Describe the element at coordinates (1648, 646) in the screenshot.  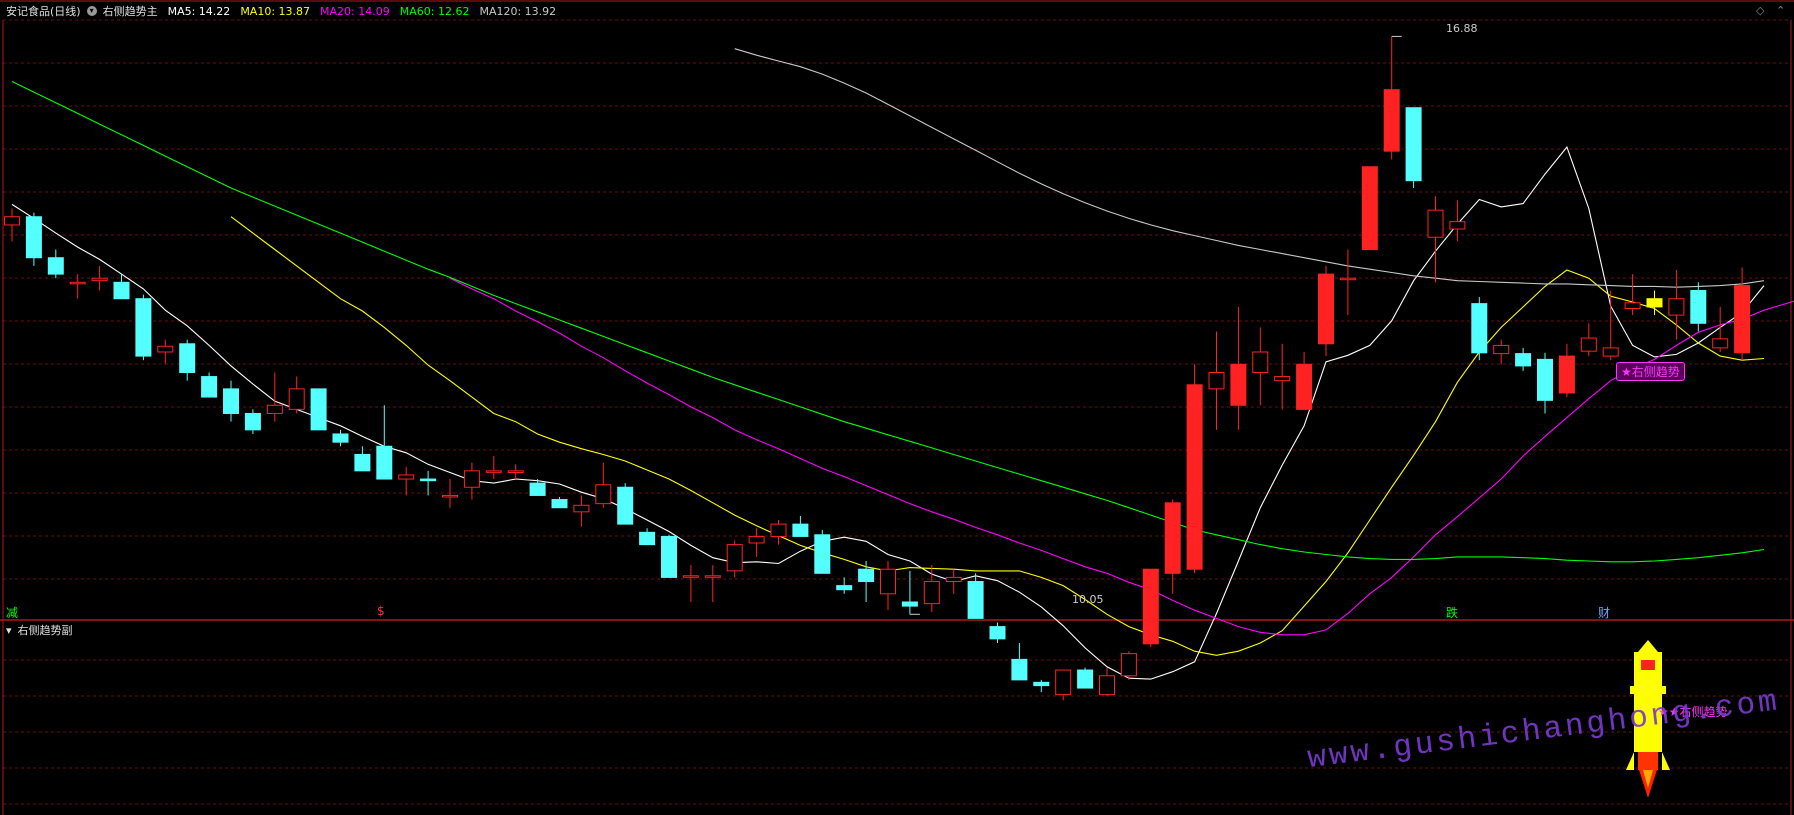
I see `rocket-nose` at that location.